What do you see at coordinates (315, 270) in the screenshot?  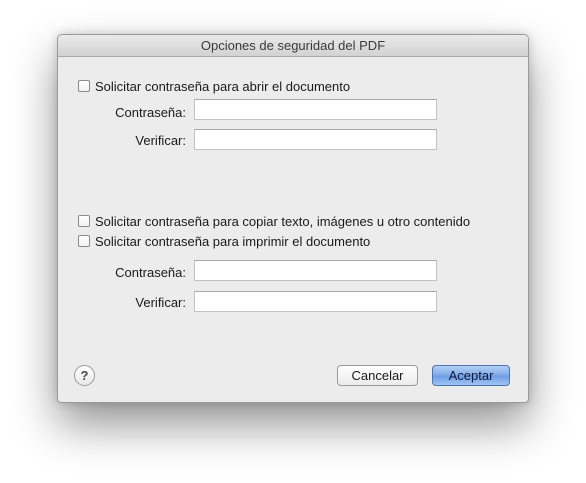 I see `permissions-password-input` at bounding box center [315, 270].